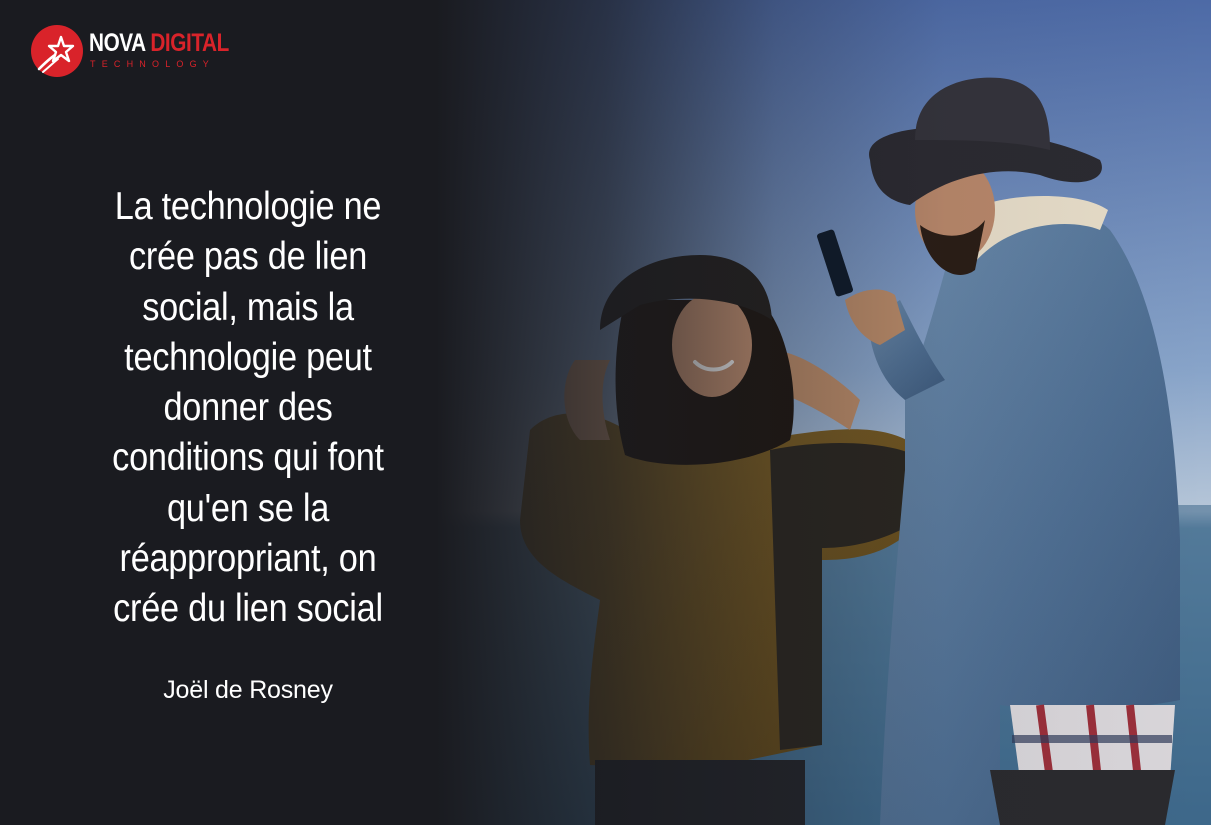 The image size is (1211, 825). What do you see at coordinates (248, 609) in the screenshot?
I see `quote-line: crée du lien social` at bounding box center [248, 609].